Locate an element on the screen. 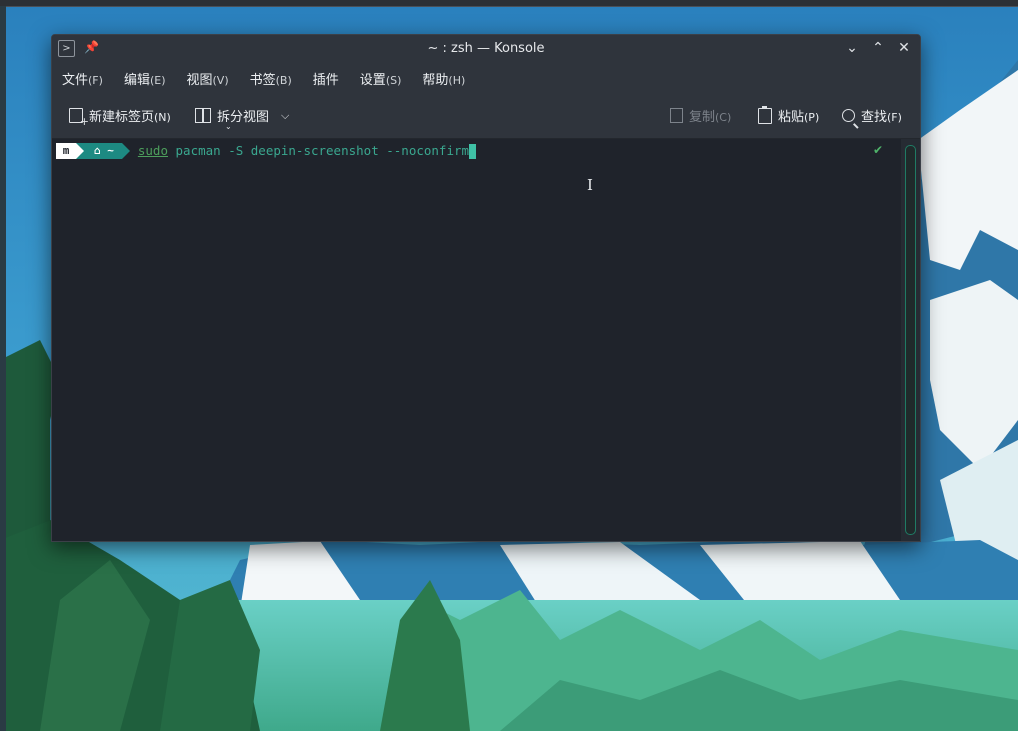  title-bar: > 📌 ~ : zsh — Konsole ⌄ ⌃ ✕ is located at coordinates (486, 49).